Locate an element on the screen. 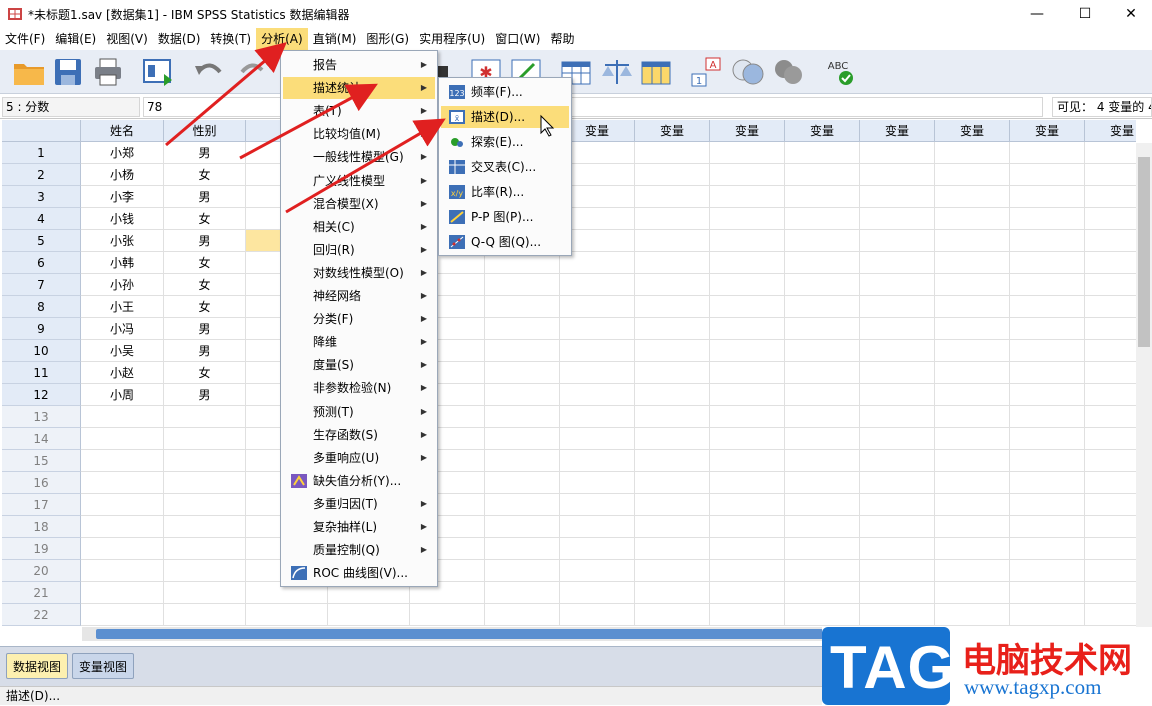 This screenshot has height=706, width=1152. row-number: 10 is located at coordinates (41, 351).